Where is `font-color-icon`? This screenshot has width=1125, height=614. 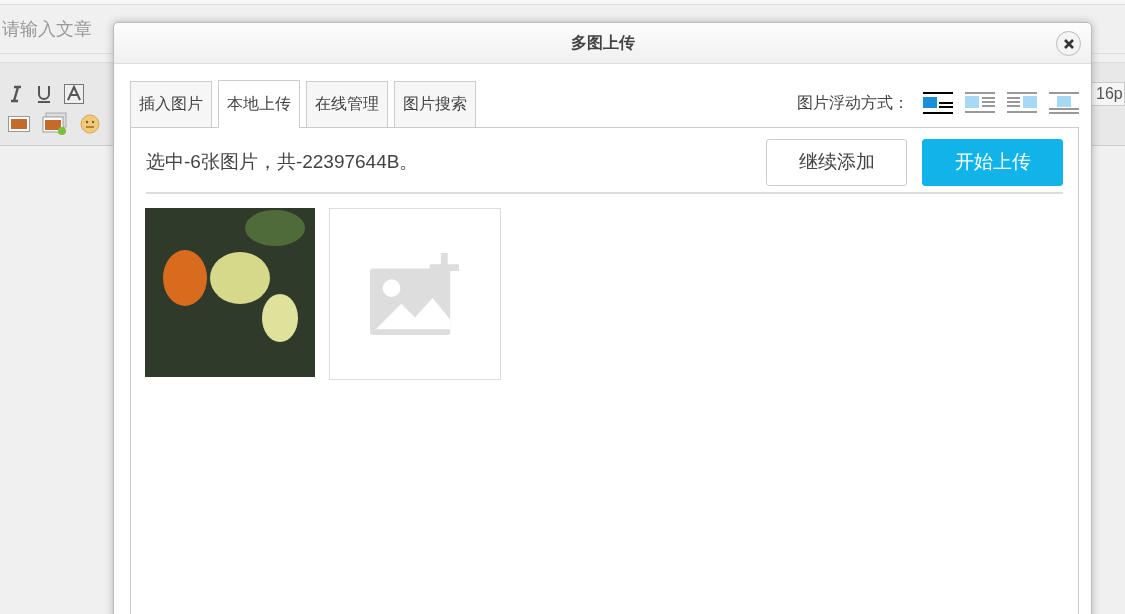 font-color-icon is located at coordinates (74, 94).